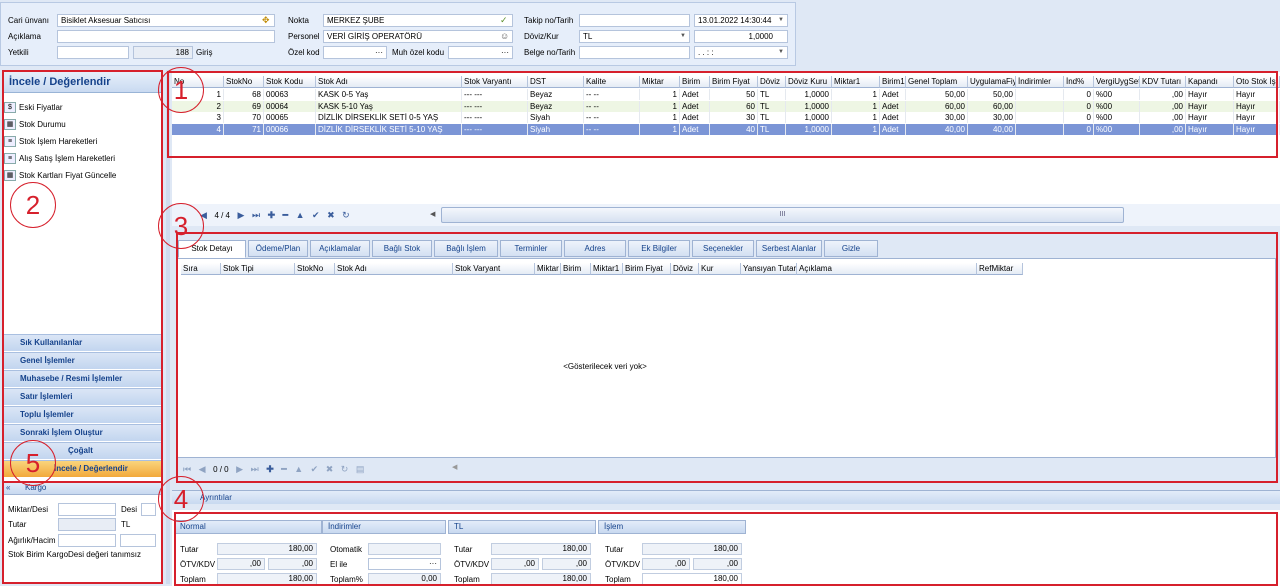 The height and width of the screenshot is (586, 1280). I want to click on person-icon: ☺, so click(504, 36).